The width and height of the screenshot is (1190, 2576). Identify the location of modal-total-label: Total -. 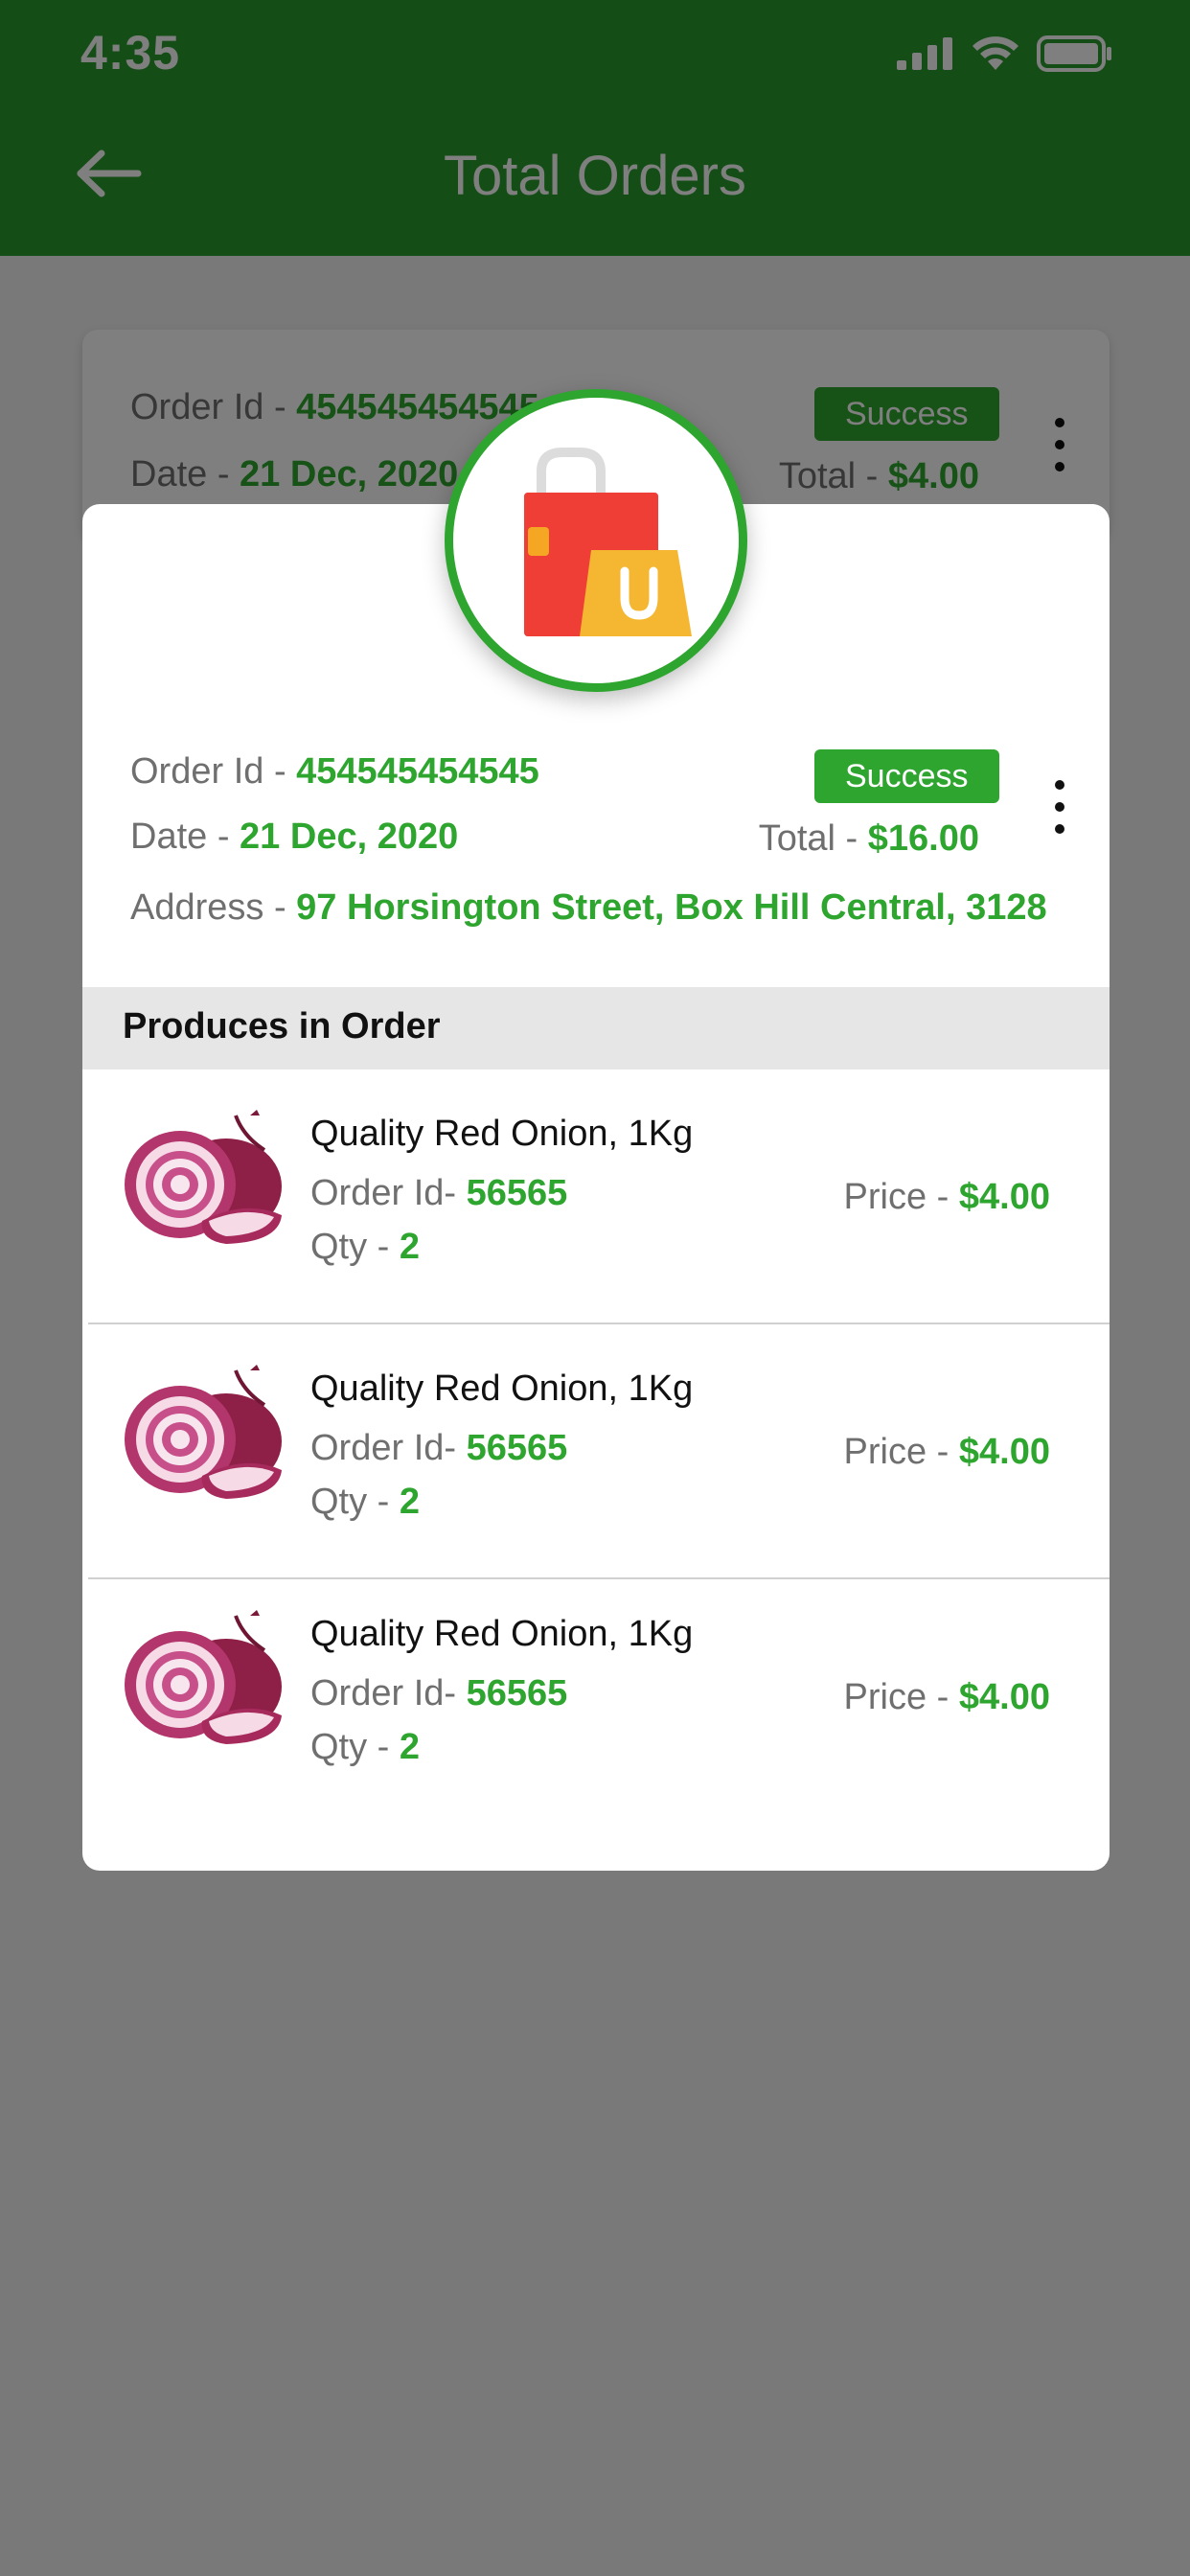
(813, 838).